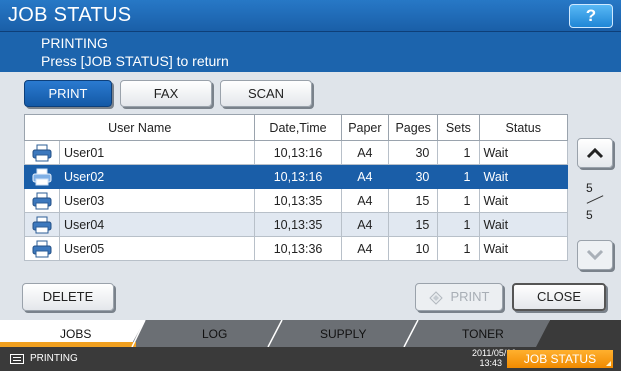  Describe the element at coordinates (490, 363) in the screenshot. I see `status-time: 13:43` at that location.